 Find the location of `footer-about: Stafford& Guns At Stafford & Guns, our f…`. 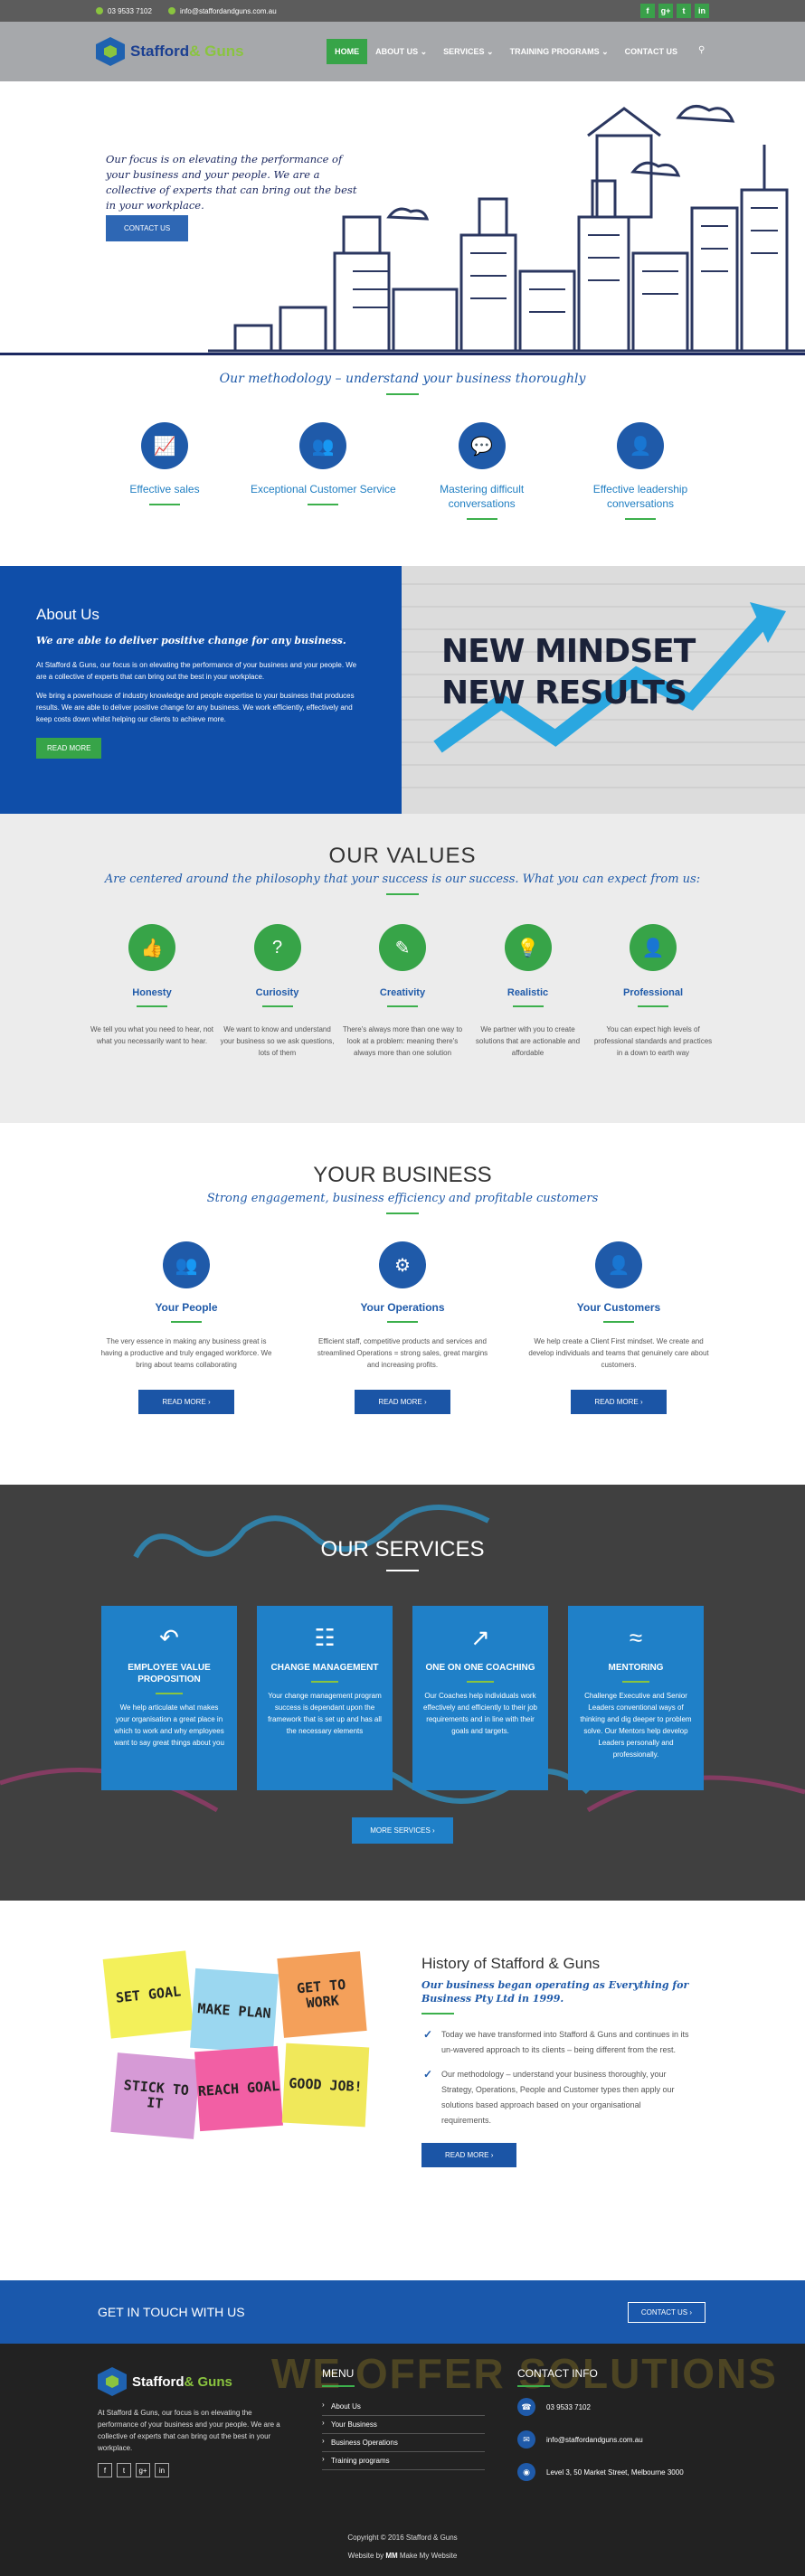

footer-about: Stafford& Guns At Stafford & Guns, our f… is located at coordinates (194, 2431).